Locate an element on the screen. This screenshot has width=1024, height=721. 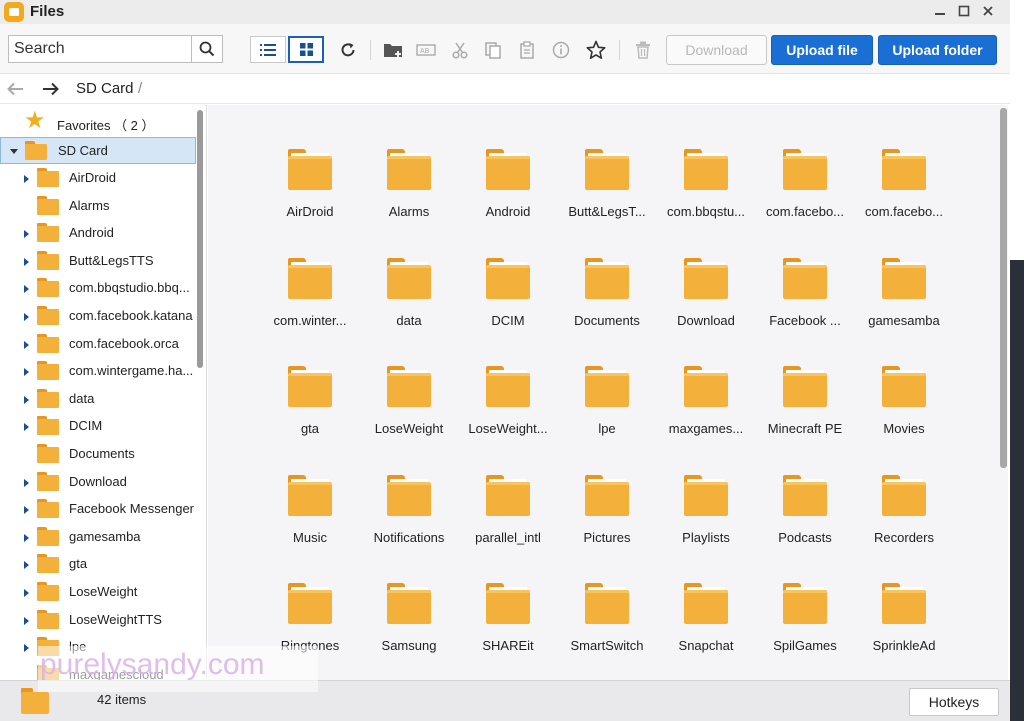
folder-item: SpilGames is located at coordinates (805, 626).